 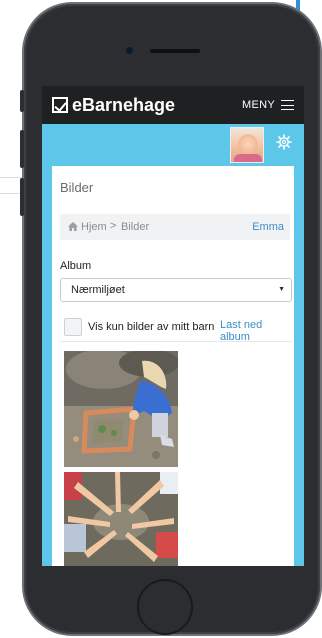 I want to click on top-navbar: eBarnehage MENY, so click(x=173, y=105).